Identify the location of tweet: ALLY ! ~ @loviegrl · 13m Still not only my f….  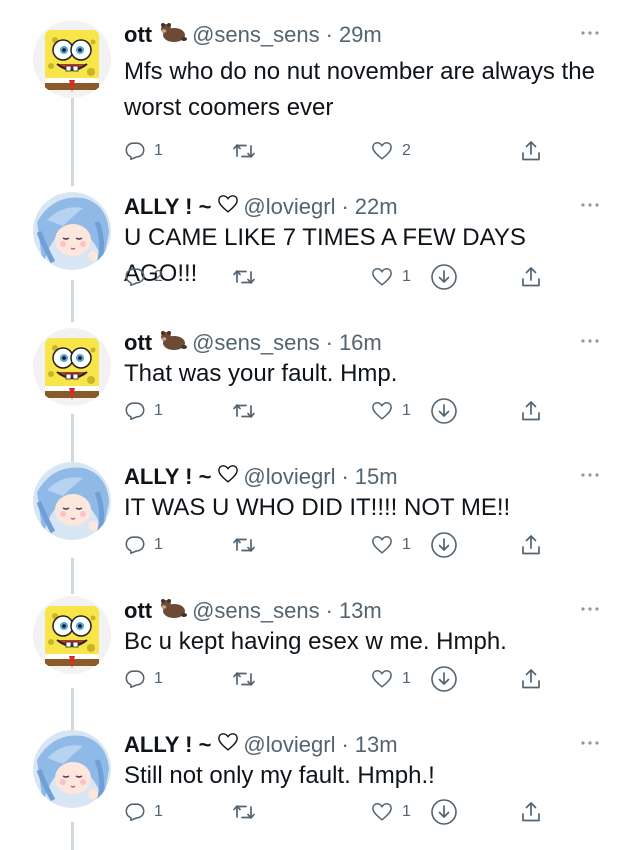
(320, 780).